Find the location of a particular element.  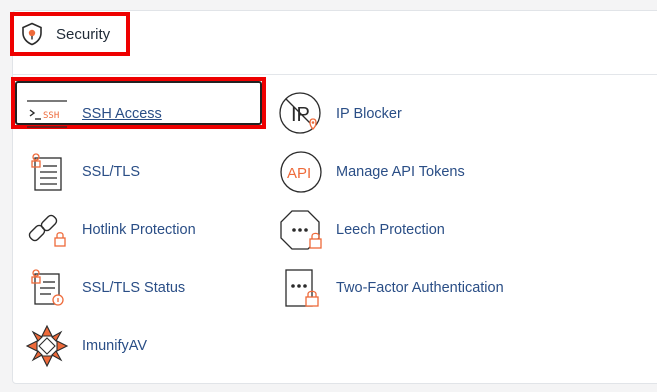

item-label: ImunifyAV is located at coordinates (115, 346).